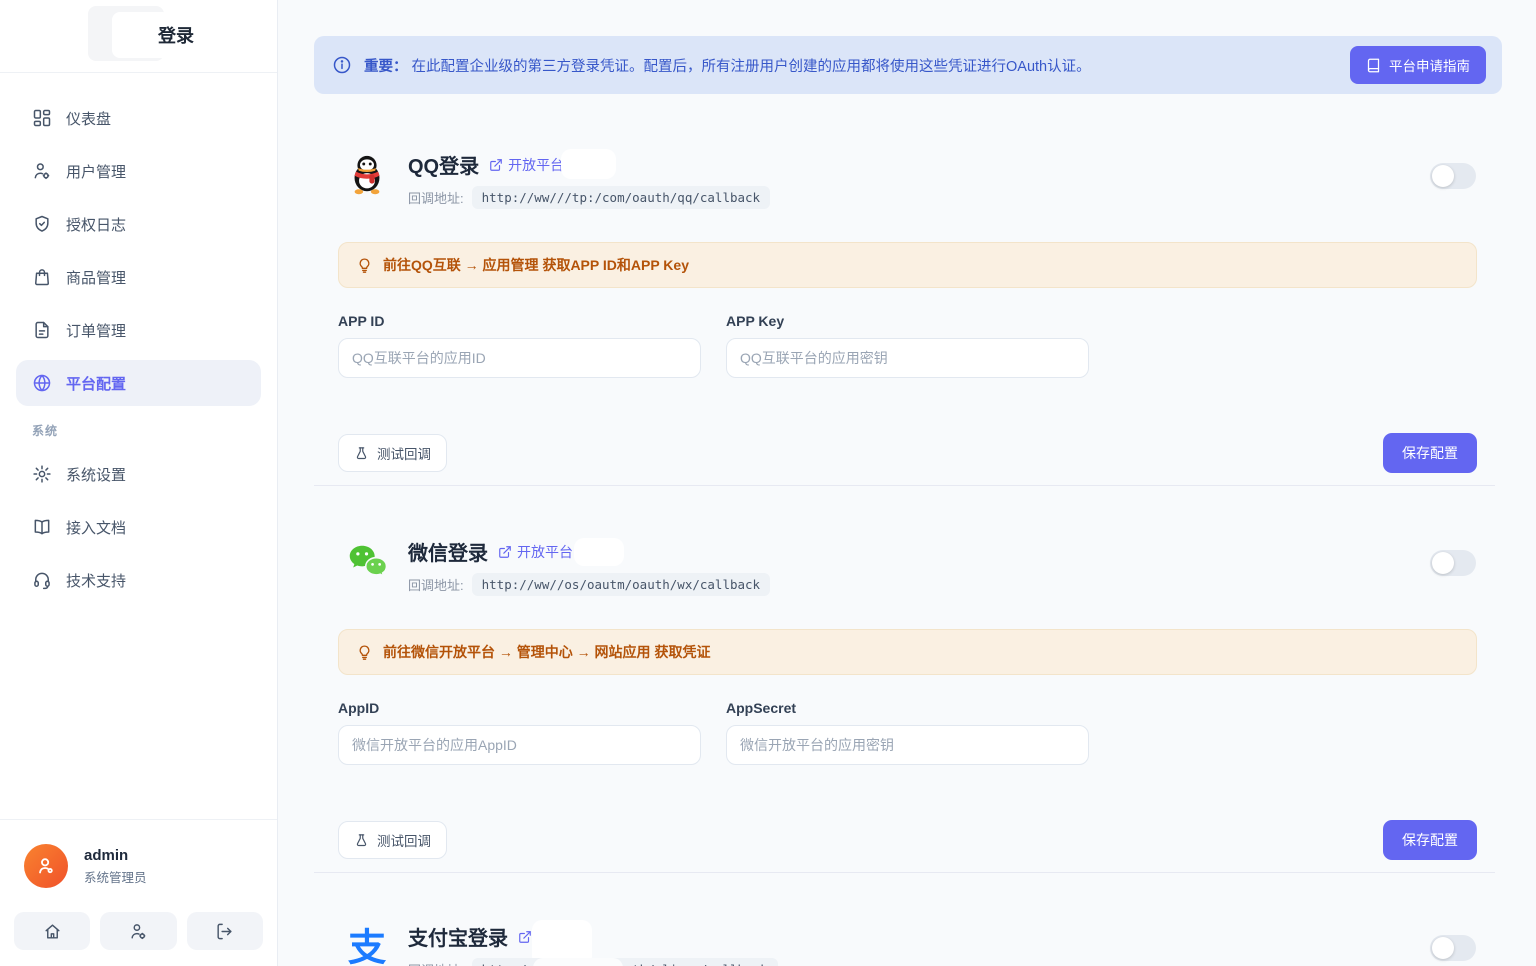 This screenshot has width=1536, height=966. Describe the element at coordinates (547, 652) in the screenshot. I see `tip-text: 前往微信开放平台 → 管理中心 → 网站应用 获取凭证` at that location.